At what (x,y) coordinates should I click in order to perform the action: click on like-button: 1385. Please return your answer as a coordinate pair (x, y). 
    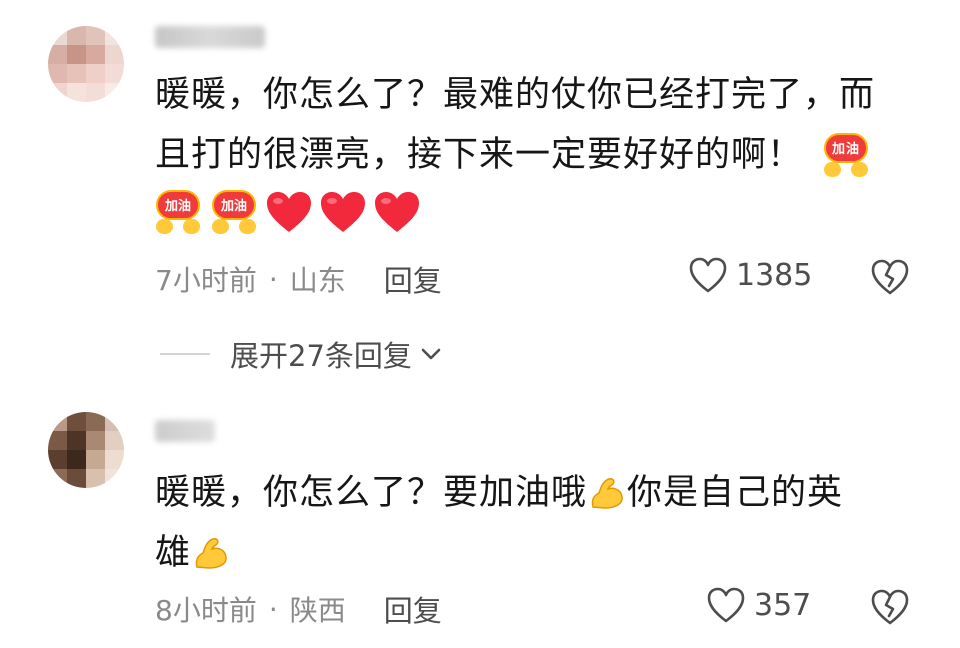
    Looking at the image, I should click on (750, 275).